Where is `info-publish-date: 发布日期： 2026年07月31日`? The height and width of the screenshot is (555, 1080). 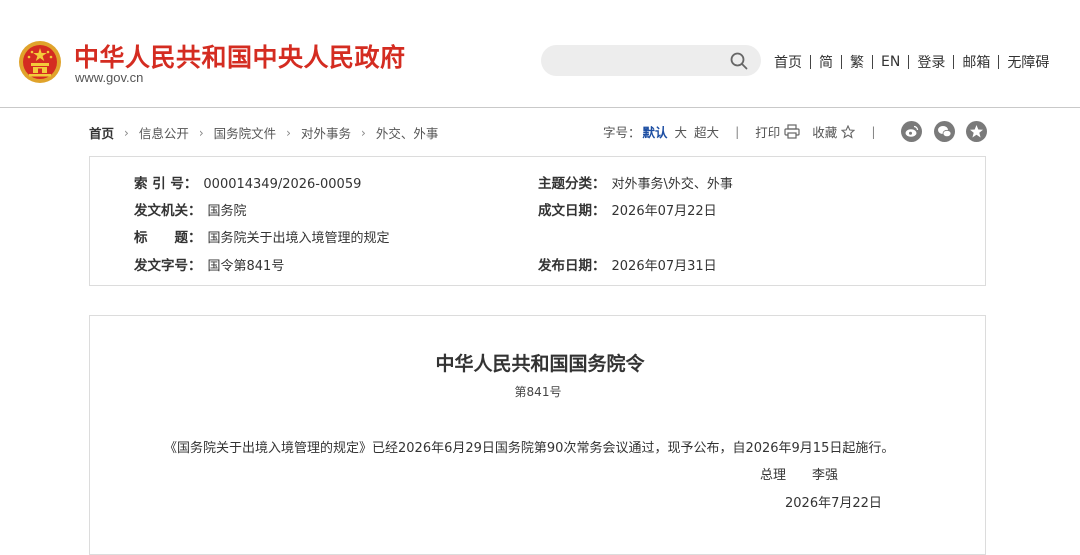
info-publish-date: 发布日期： 2026年07月31日 is located at coordinates (627, 264).